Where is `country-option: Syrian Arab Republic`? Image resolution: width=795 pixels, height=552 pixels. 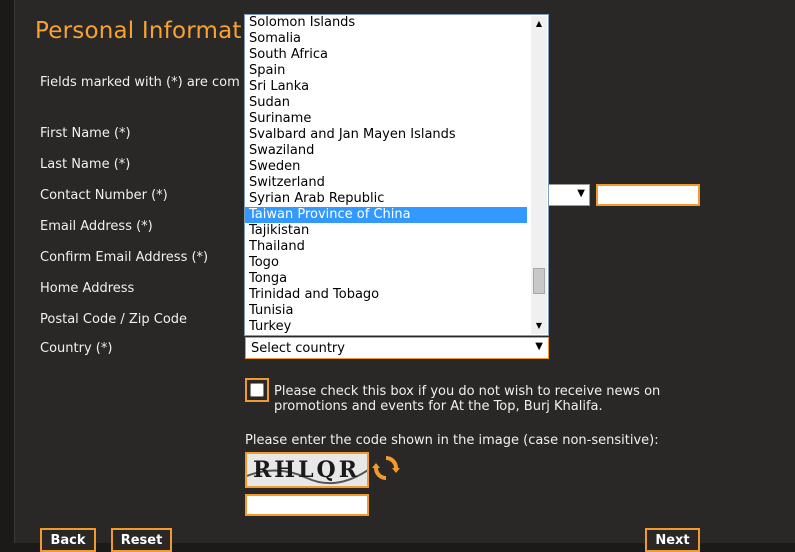 country-option: Syrian Arab Republic is located at coordinates (386, 199).